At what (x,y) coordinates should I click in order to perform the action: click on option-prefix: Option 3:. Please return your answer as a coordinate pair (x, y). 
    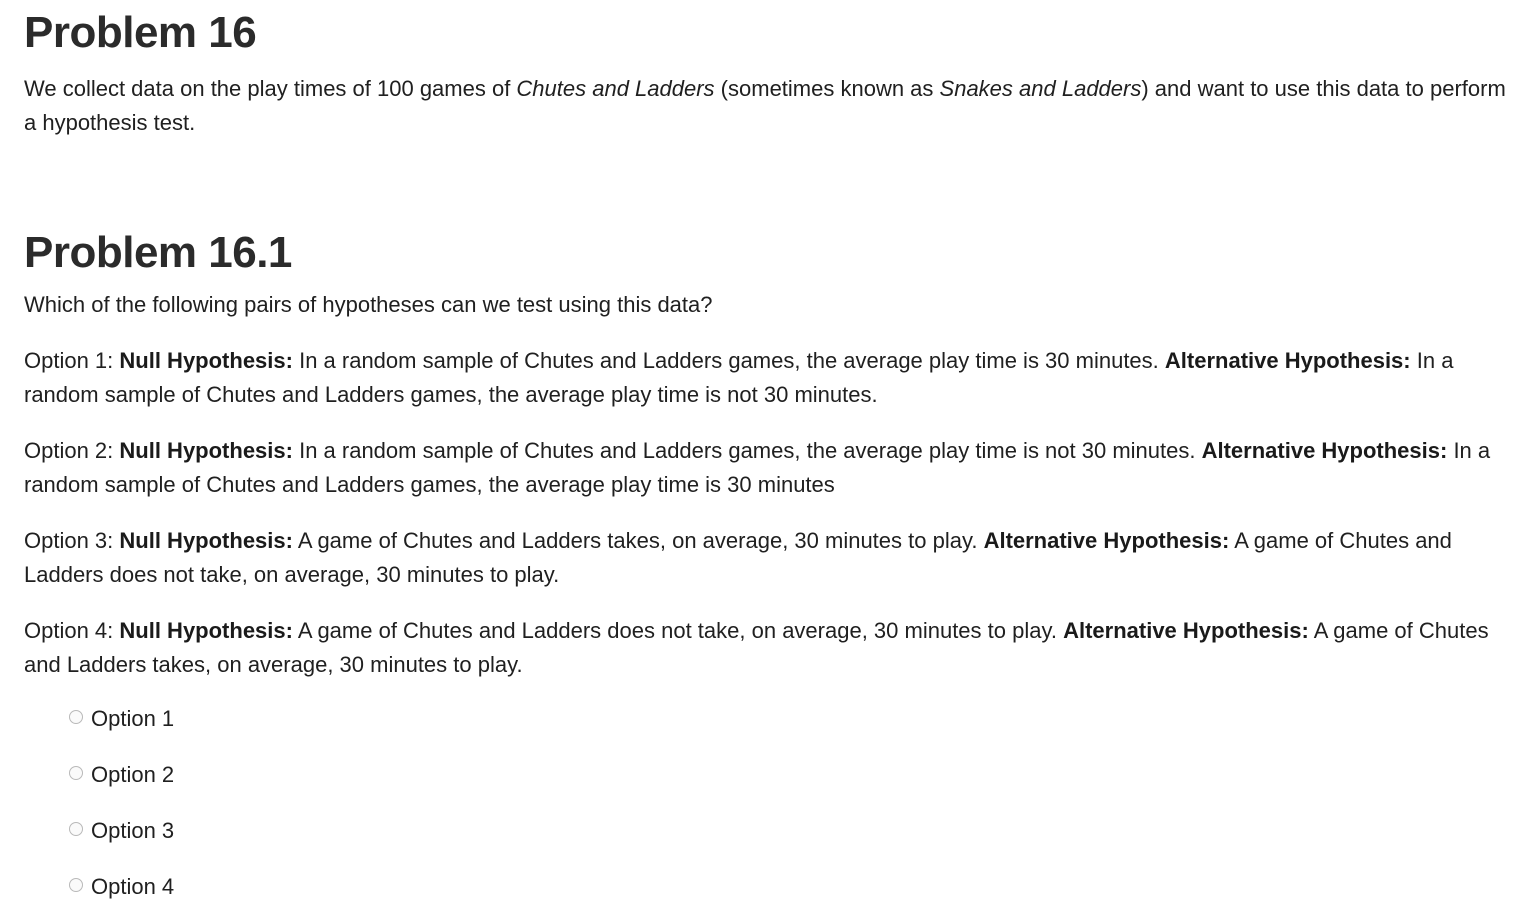
    Looking at the image, I should click on (72, 540).